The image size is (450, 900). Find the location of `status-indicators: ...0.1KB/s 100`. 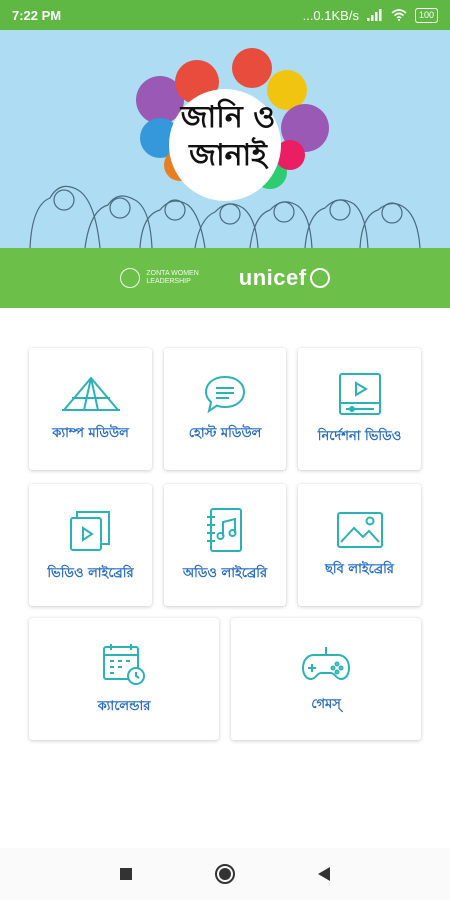

status-indicators: ...0.1KB/s 100 is located at coordinates (370, 15).